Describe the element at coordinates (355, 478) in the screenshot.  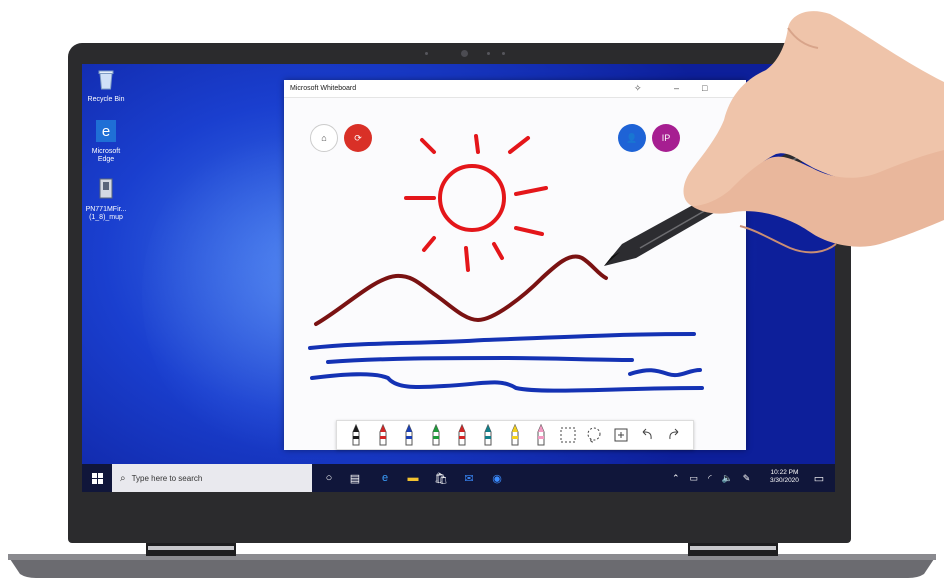
I see `task-view-icon: ▤` at that location.